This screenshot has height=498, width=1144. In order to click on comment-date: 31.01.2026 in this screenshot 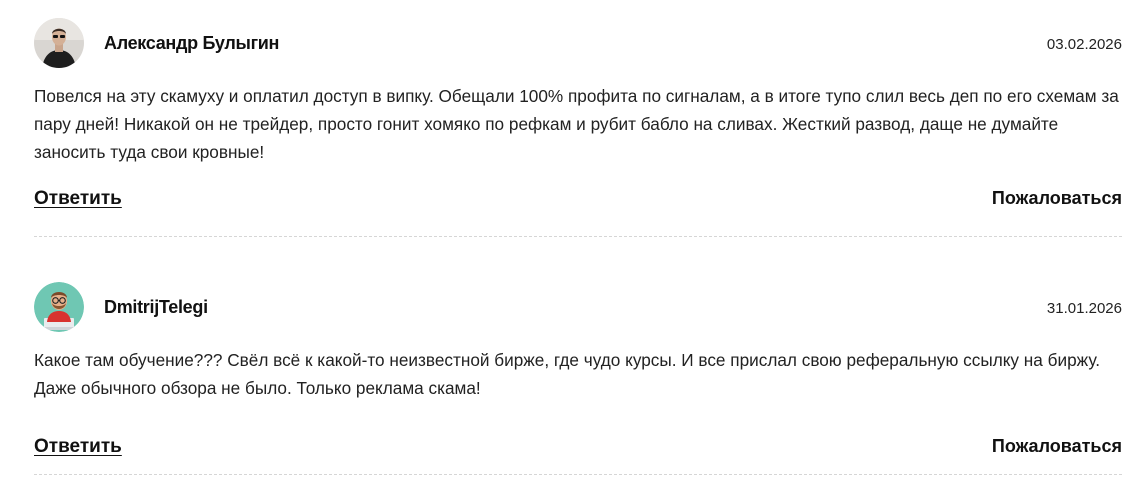, I will do `click(1084, 308)`.